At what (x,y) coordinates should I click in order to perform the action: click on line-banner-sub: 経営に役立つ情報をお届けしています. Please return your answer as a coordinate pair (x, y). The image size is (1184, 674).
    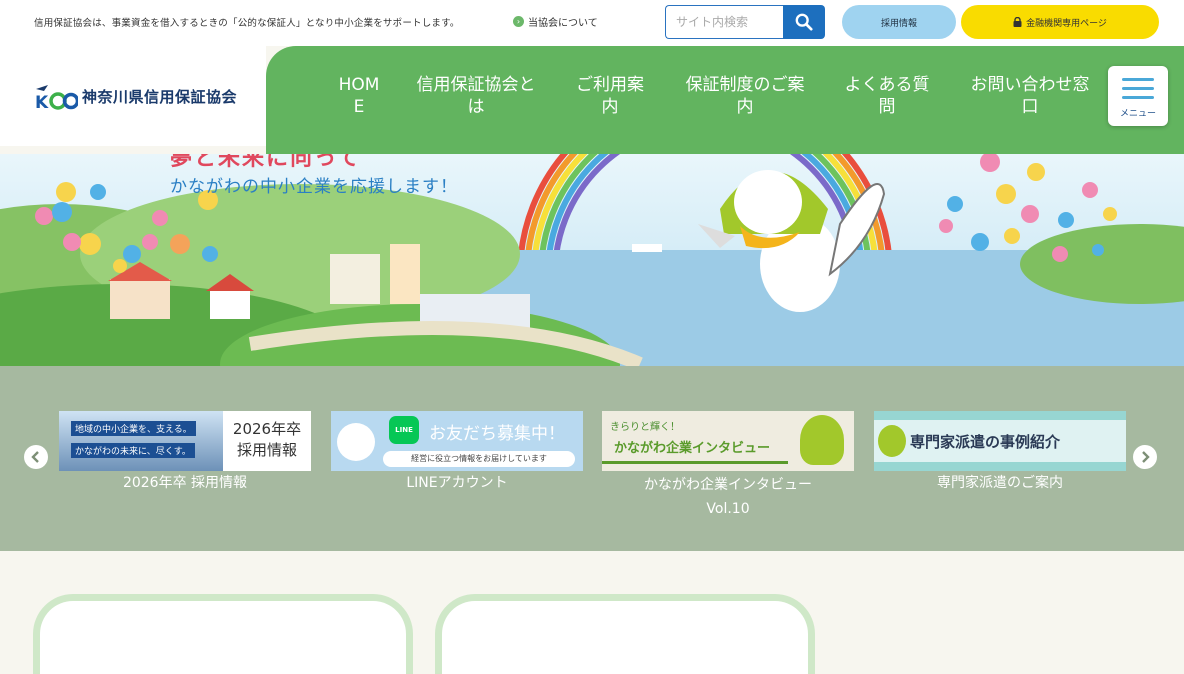
    Looking at the image, I should click on (479, 459).